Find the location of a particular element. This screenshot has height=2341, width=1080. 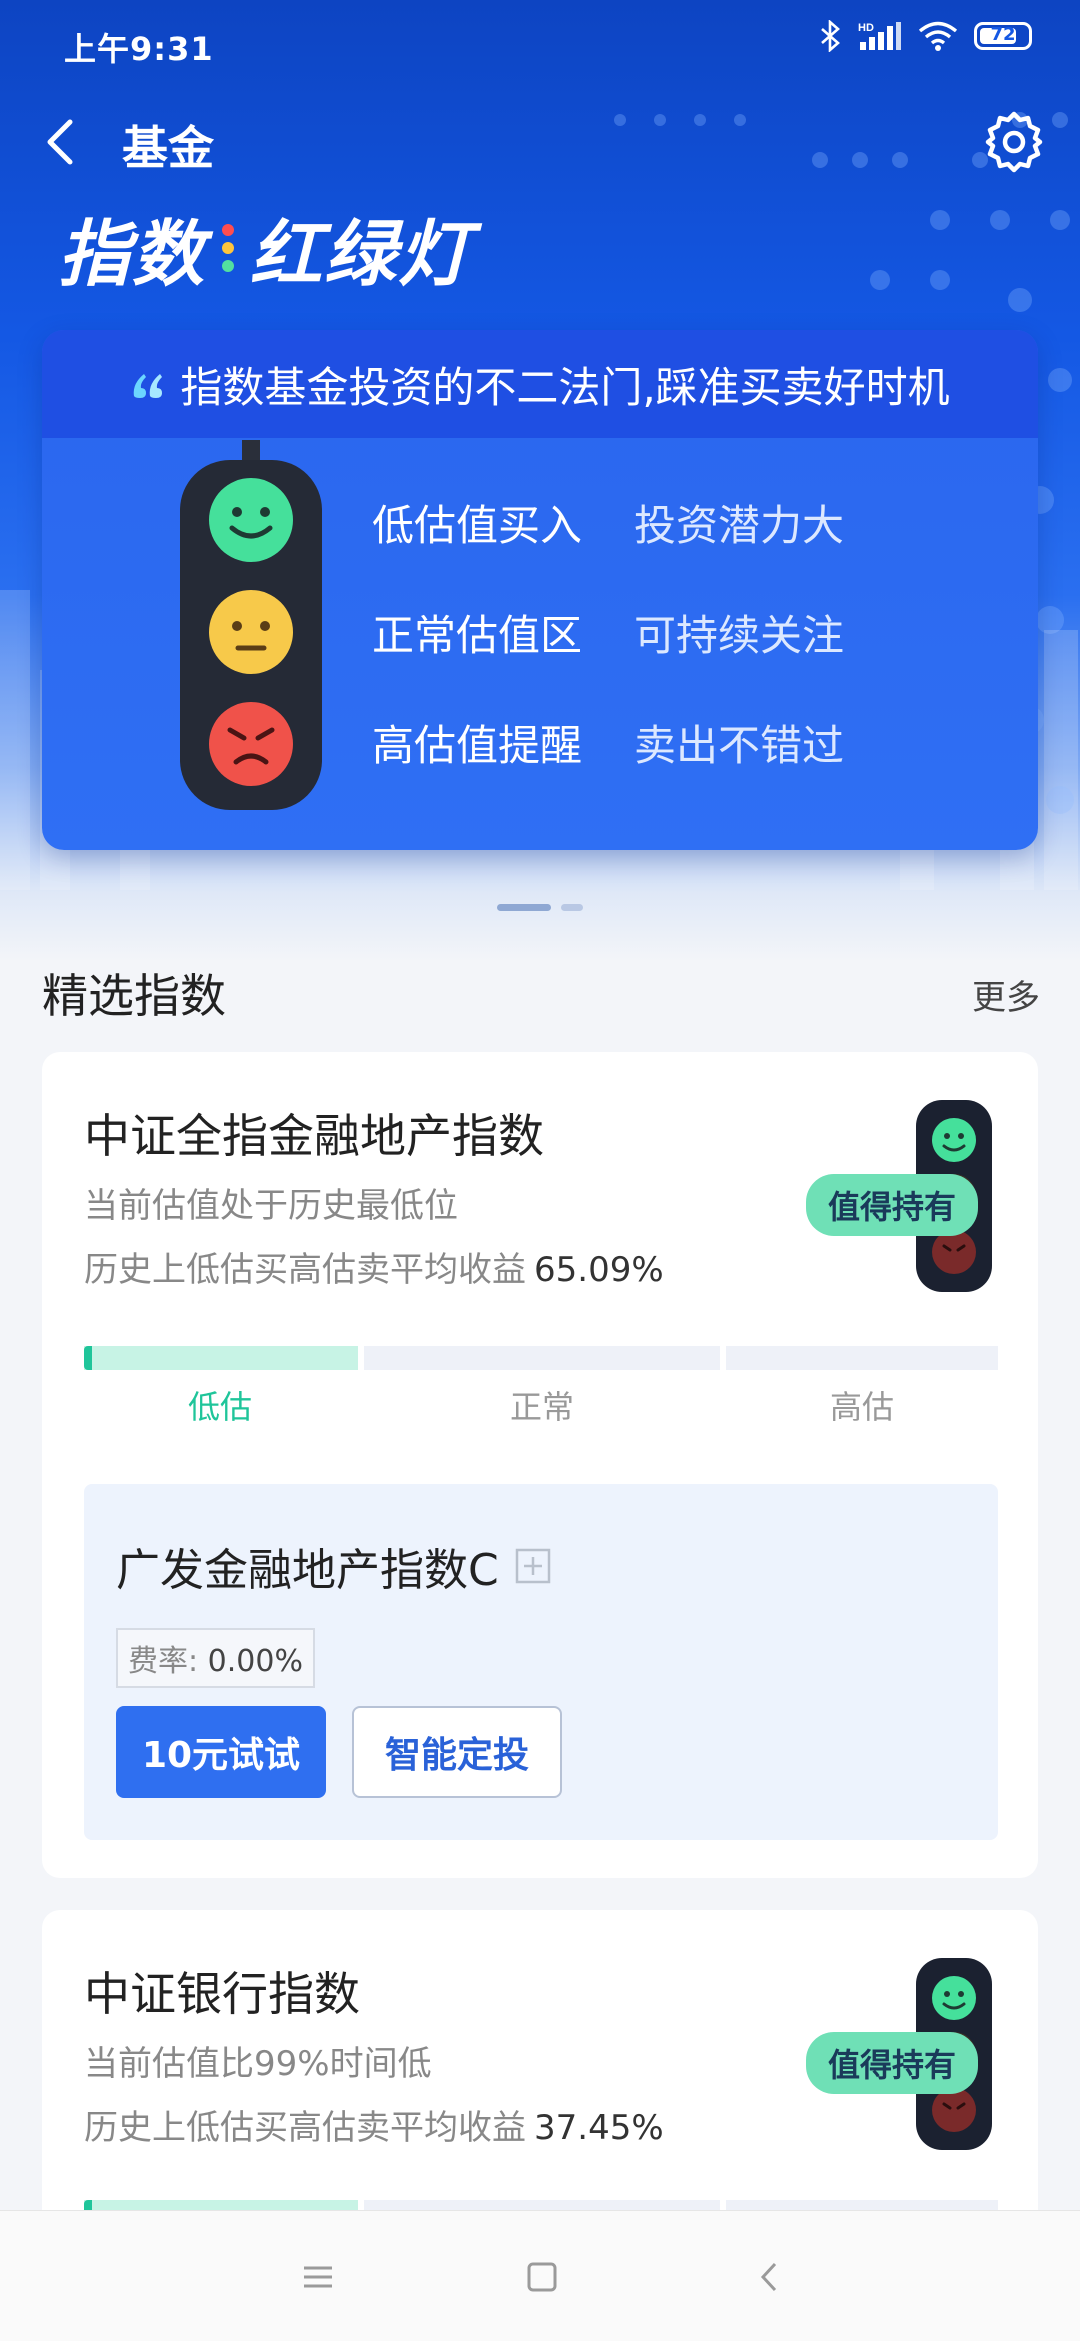

banner-headline-bar: 指数基金投资的不二法门,踩准买卖好时机 is located at coordinates (540, 384).